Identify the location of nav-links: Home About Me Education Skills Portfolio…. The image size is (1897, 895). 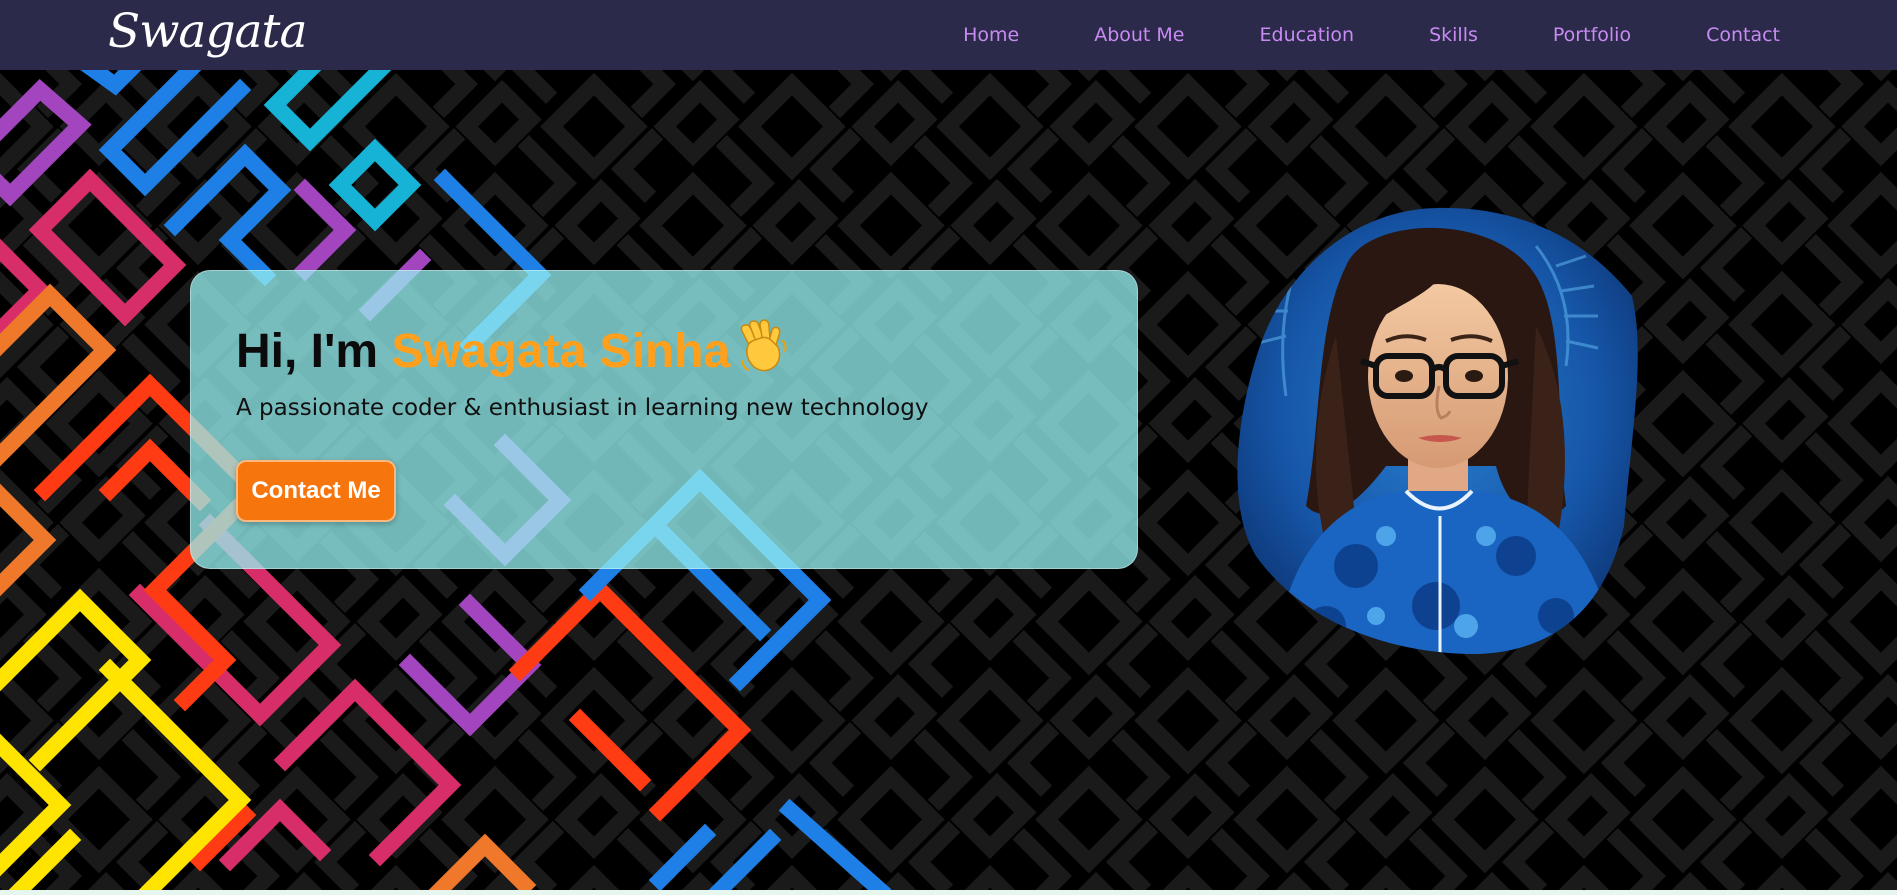
(1371, 35).